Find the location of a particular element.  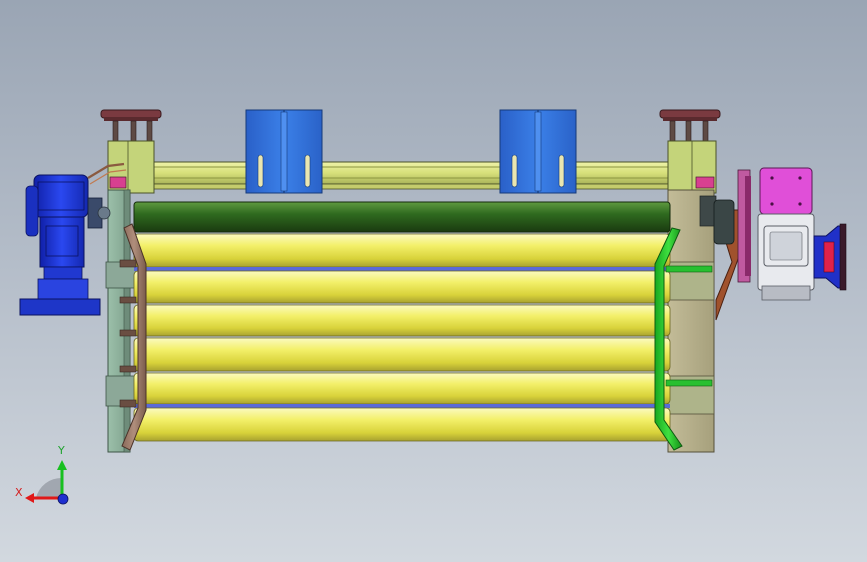

drive-unit-right is located at coordinates (780, 244).